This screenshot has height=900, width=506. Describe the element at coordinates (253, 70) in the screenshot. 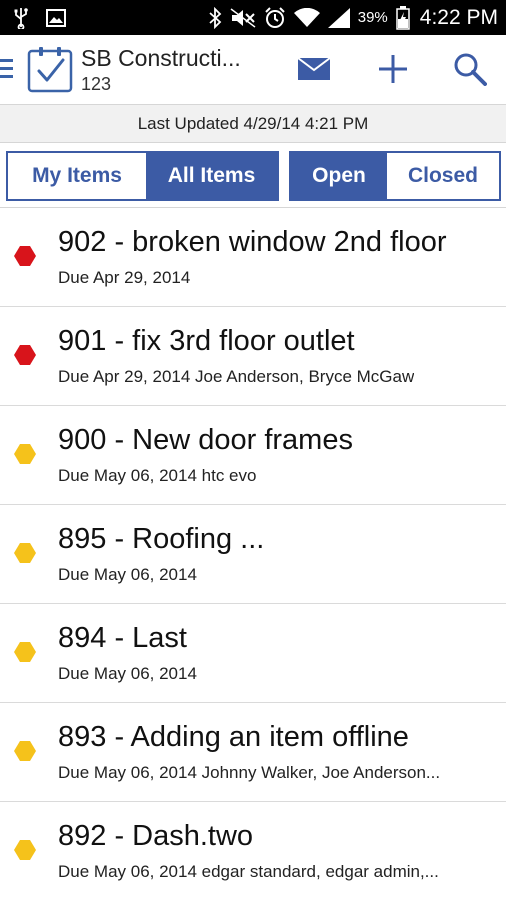

I see `app-bar: SB Constructi... 123` at that location.